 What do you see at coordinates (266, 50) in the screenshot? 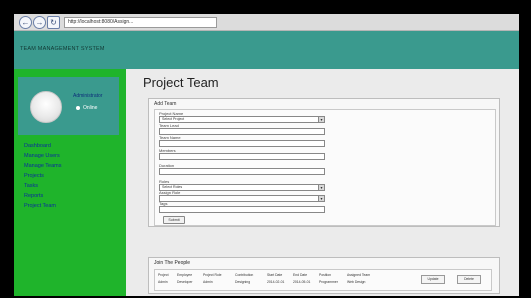
I see `app-header: TEAM MANAGEMENT SYSTEM` at bounding box center [266, 50].